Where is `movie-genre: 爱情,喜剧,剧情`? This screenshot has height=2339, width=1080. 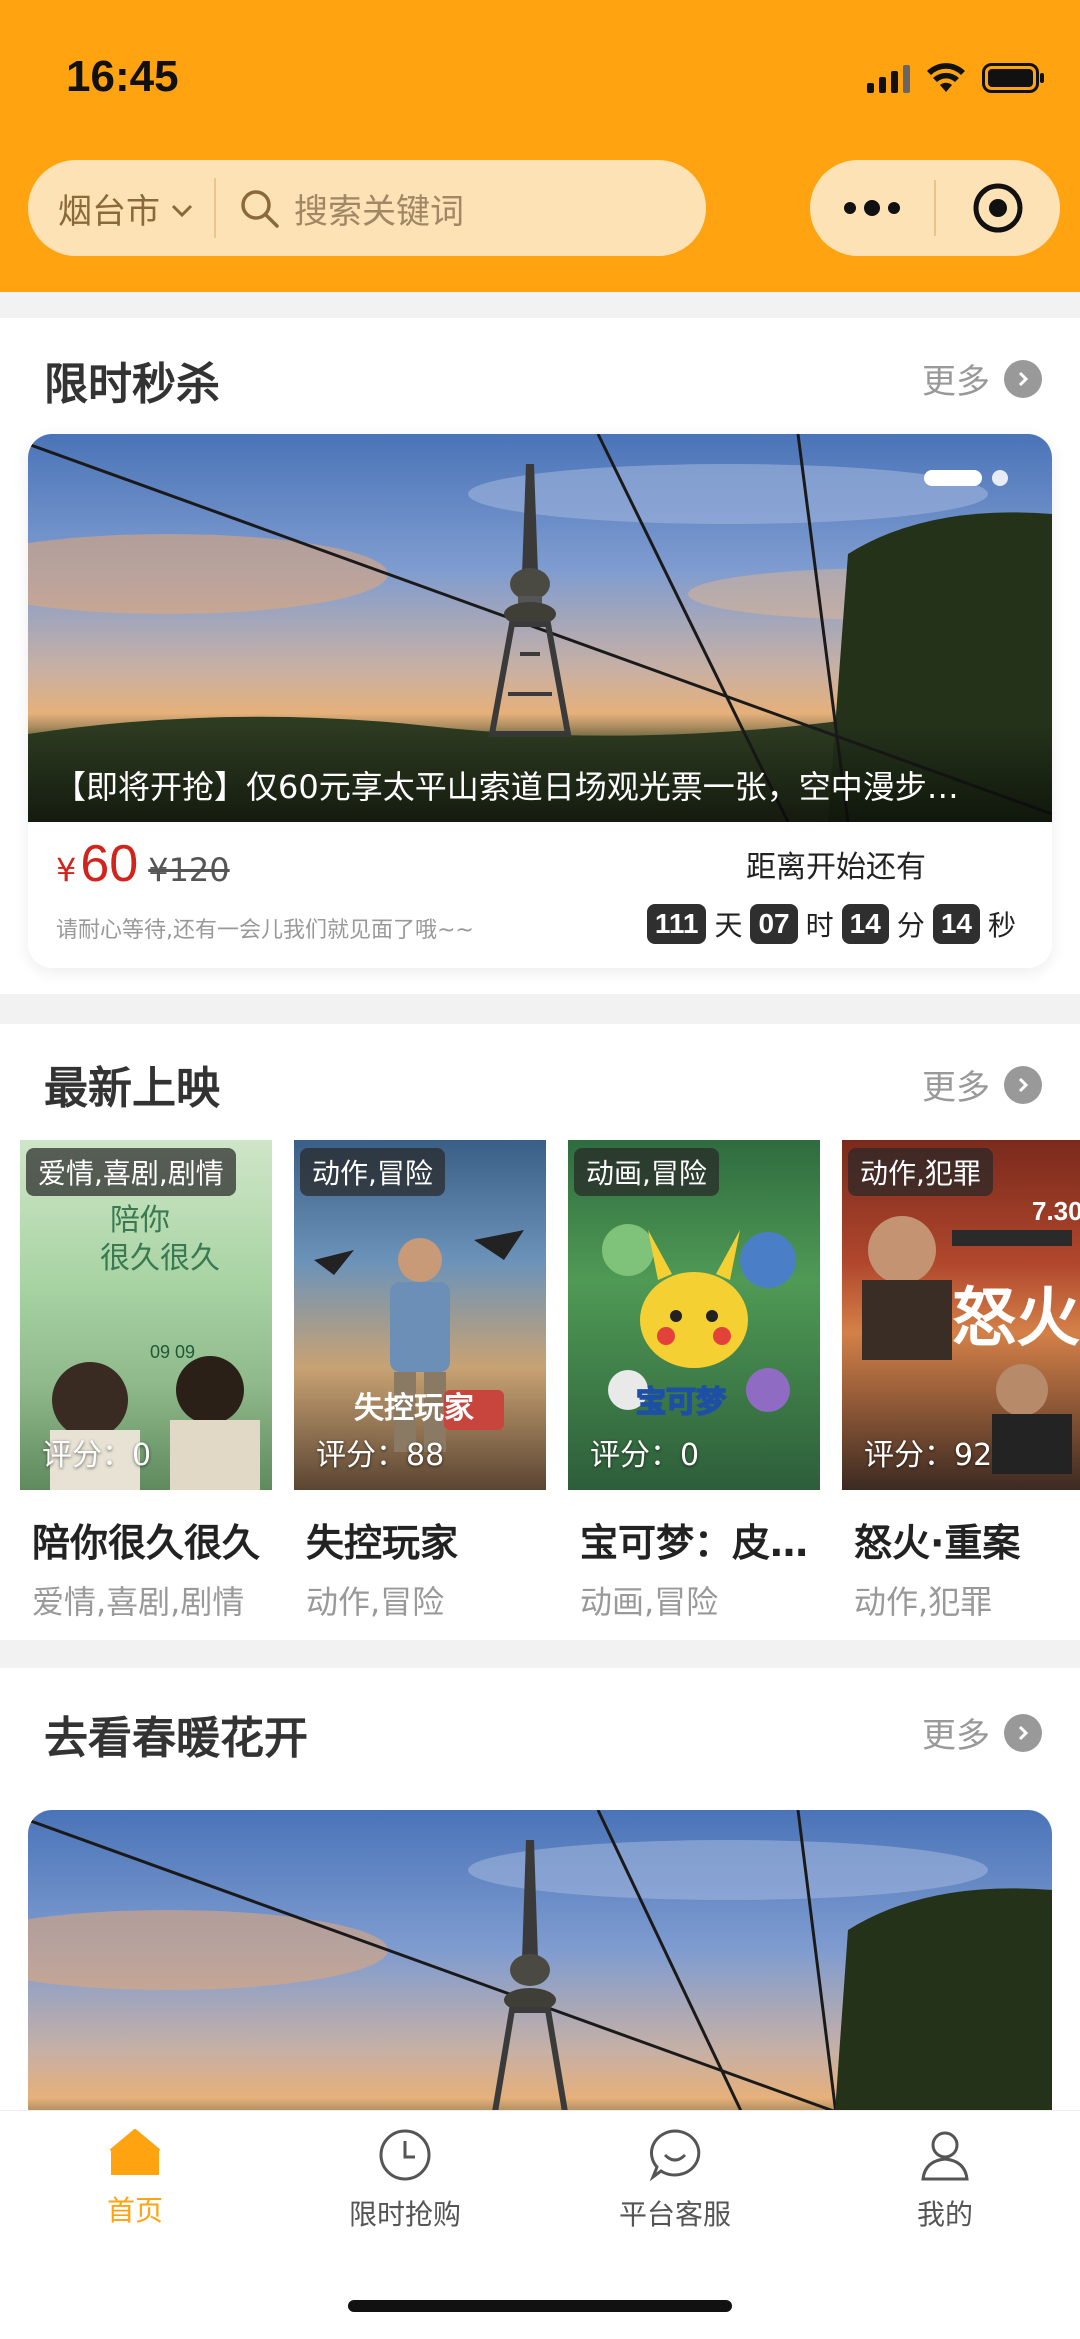
movie-genre: 爱情,喜剧,剧情 is located at coordinates (138, 1602).